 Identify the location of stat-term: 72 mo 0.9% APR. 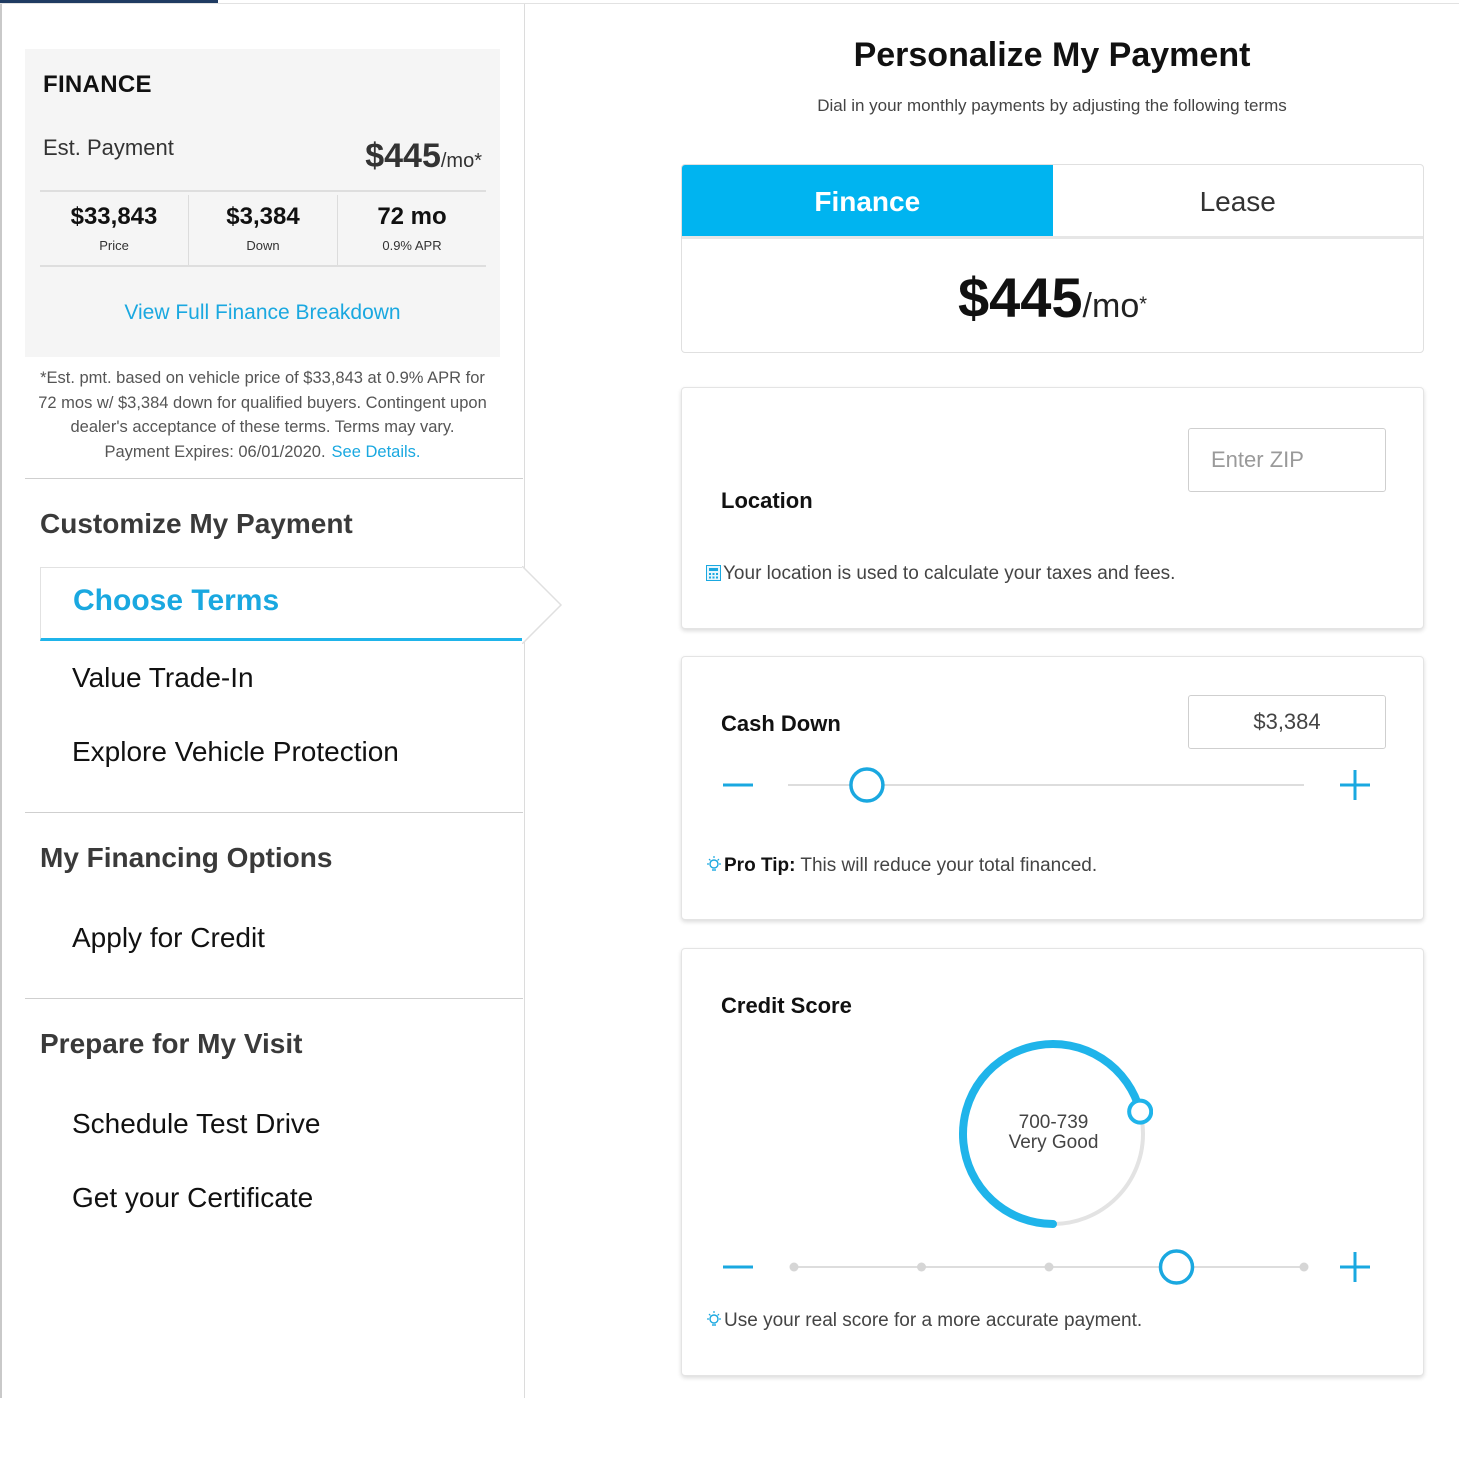
(412, 230).